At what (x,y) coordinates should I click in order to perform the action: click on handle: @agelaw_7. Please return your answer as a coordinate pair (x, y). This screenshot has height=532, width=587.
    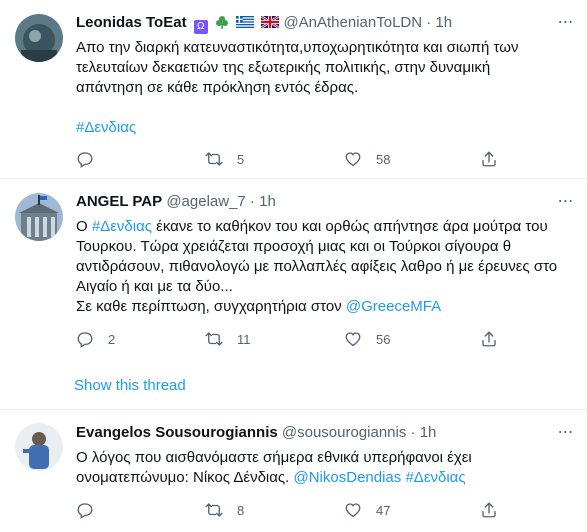
    Looking at the image, I should click on (205, 201).